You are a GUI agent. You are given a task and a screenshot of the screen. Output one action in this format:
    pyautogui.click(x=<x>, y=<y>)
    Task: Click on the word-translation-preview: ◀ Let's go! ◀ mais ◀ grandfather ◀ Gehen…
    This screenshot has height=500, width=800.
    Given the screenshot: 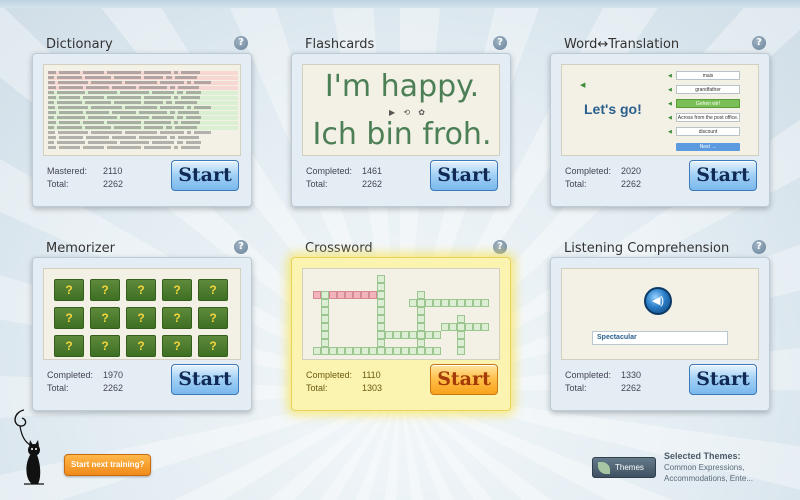 What is the action you would take?
    pyautogui.click(x=660, y=110)
    